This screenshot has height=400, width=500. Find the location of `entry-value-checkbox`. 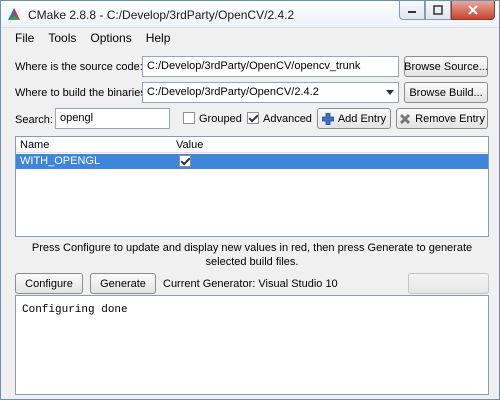

entry-value-checkbox is located at coordinates (185, 161).